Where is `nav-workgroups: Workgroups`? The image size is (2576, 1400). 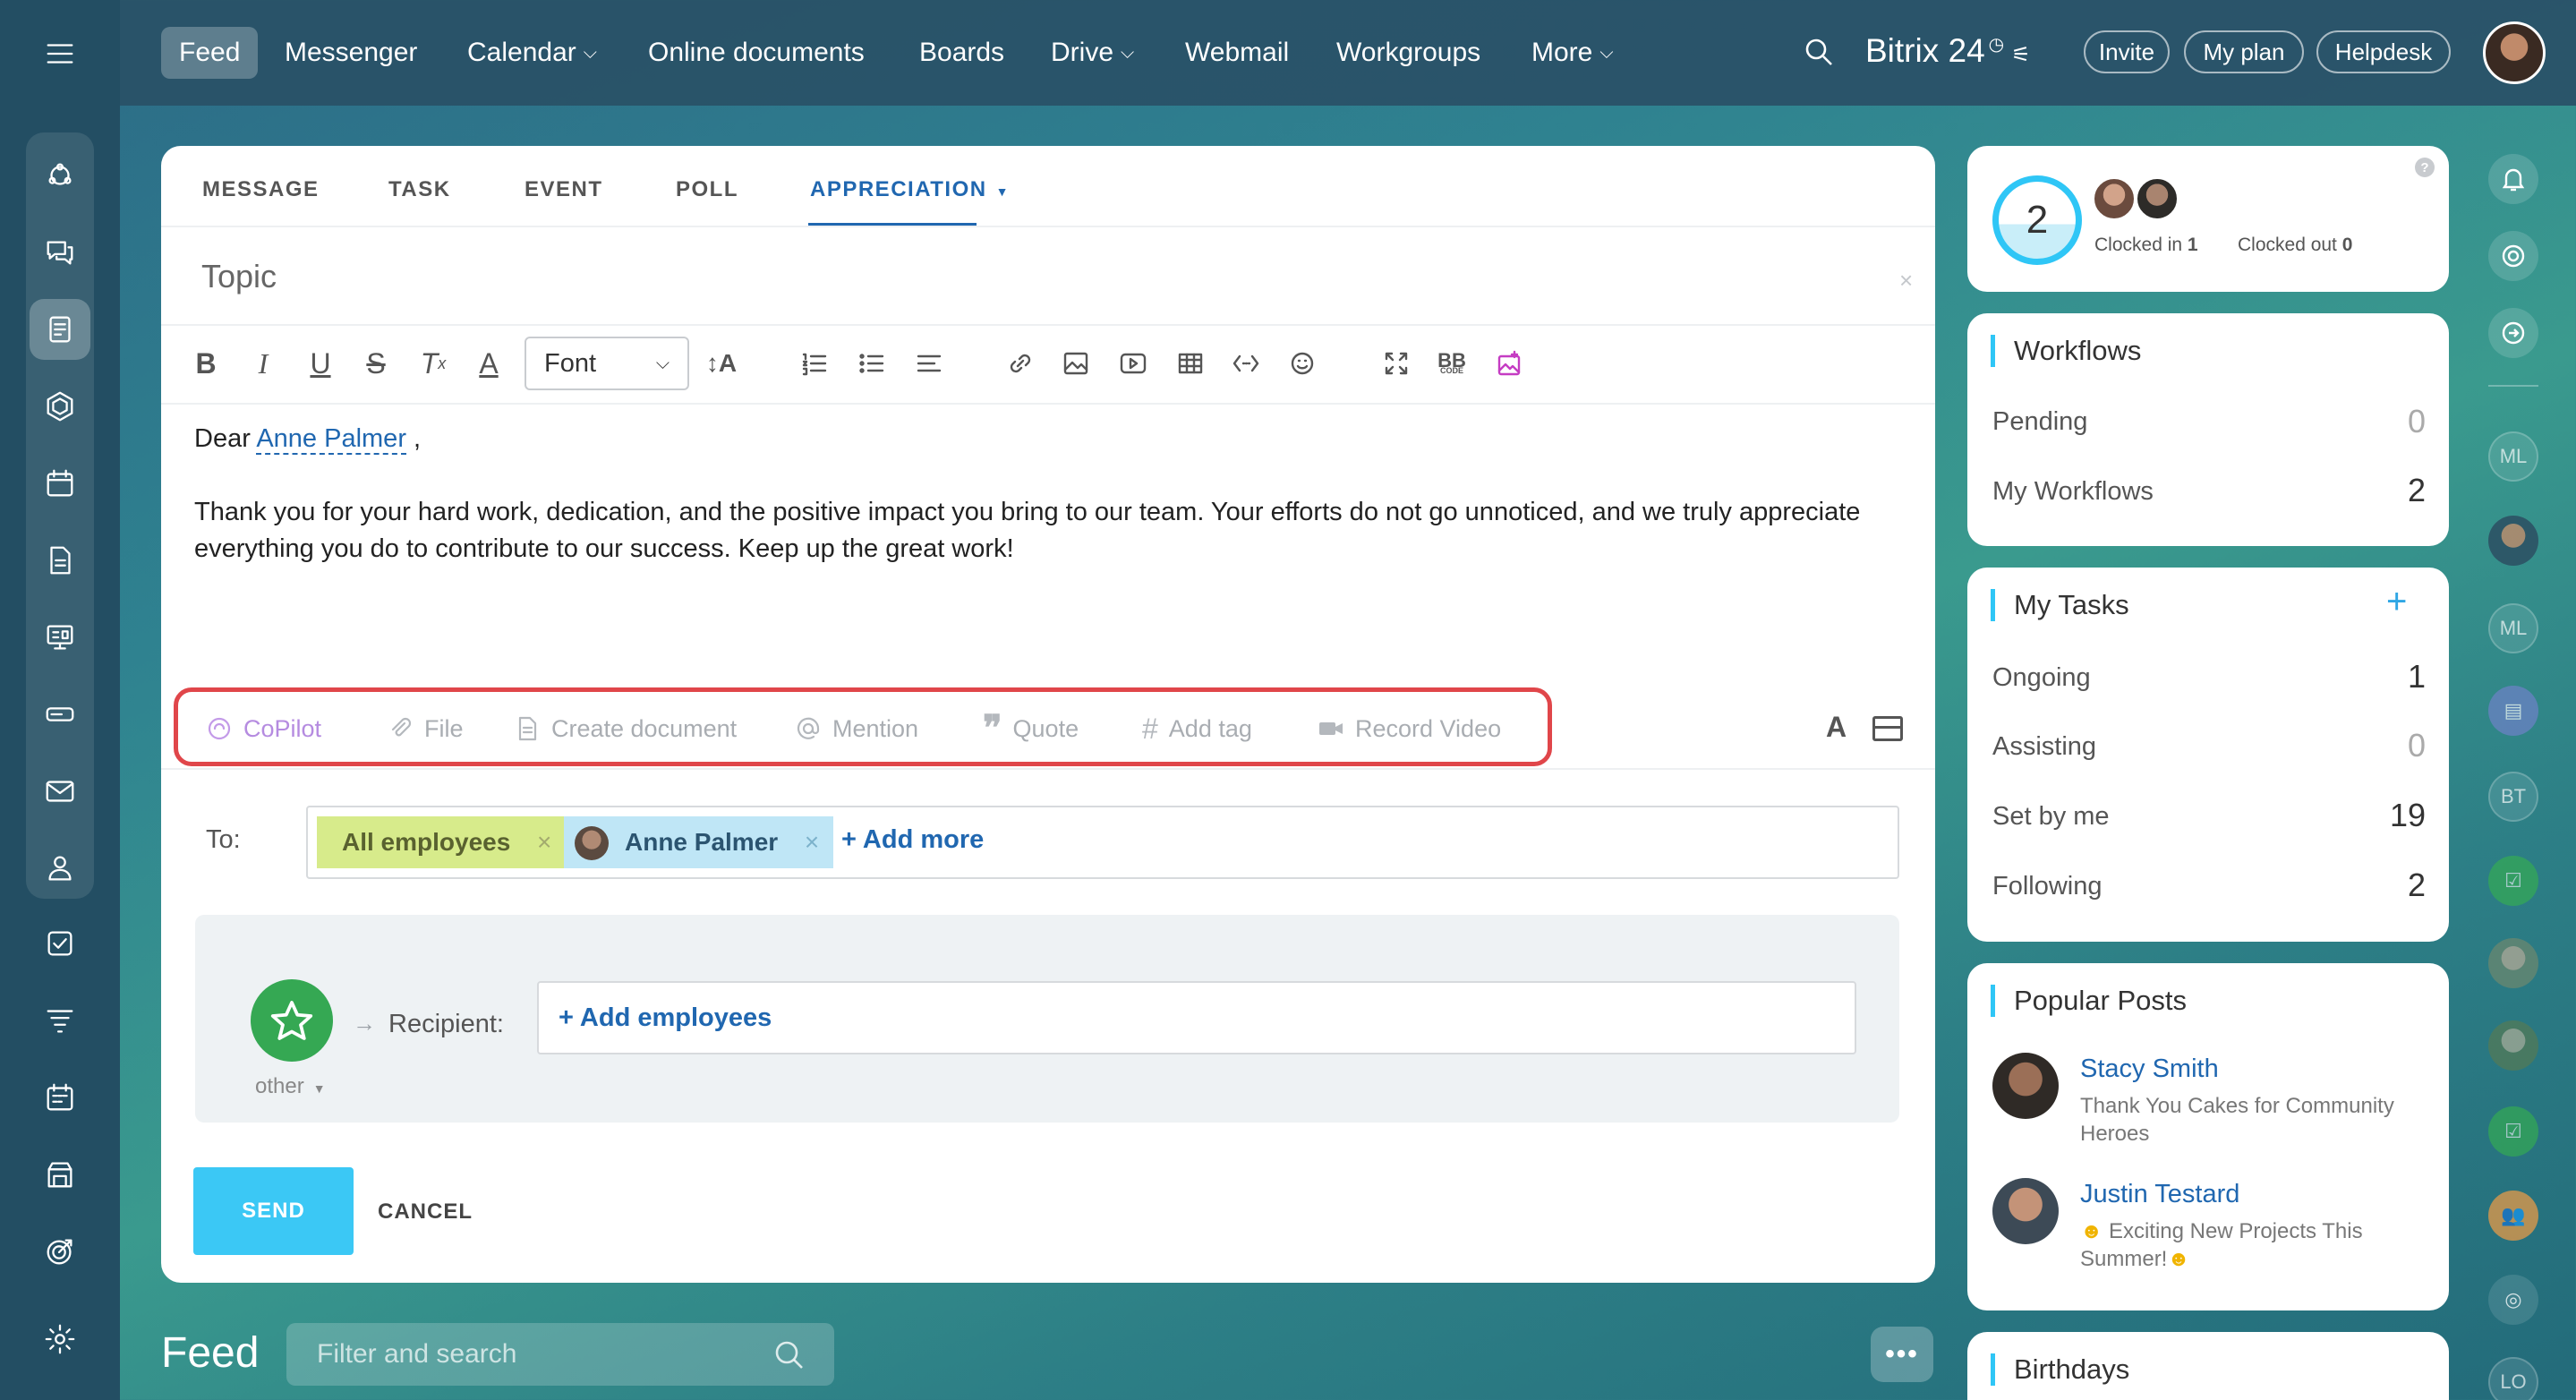 nav-workgroups: Workgroups is located at coordinates (1408, 53).